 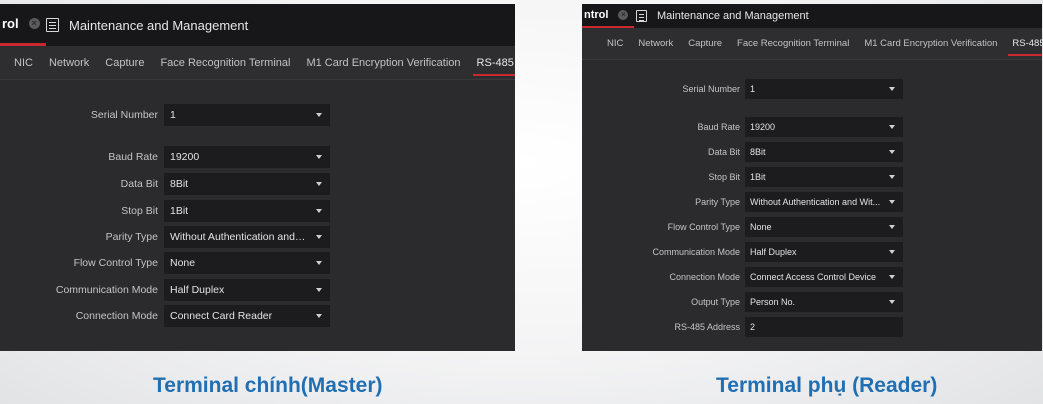 What do you see at coordinates (715, 302) in the screenshot?
I see `field-label: Output Type` at bounding box center [715, 302].